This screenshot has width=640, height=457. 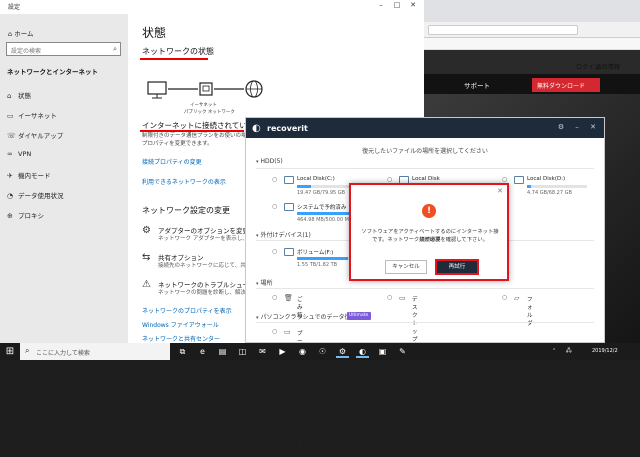 I want to click on ethernet-icon: ▭, so click(x=10, y=116).